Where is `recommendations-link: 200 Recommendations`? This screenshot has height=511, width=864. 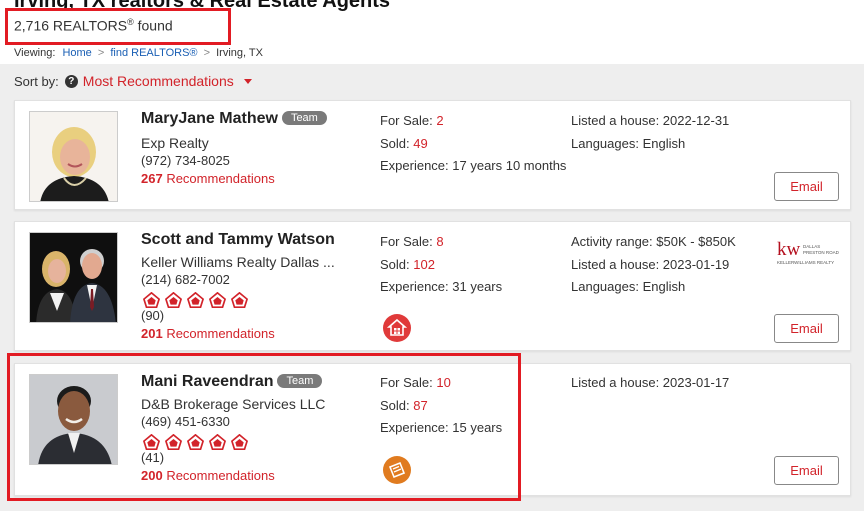 recommendations-link: 200 Recommendations is located at coordinates (208, 475).